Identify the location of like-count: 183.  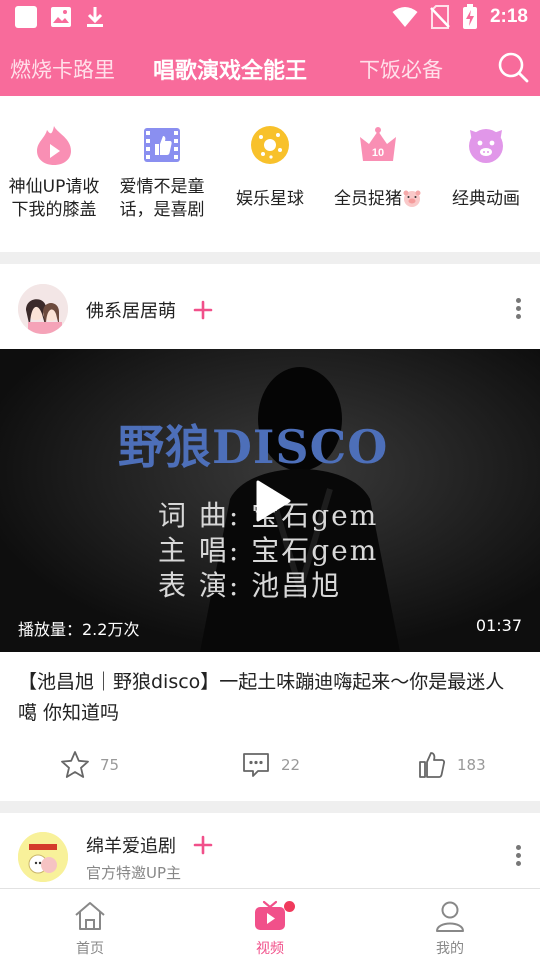
(471, 765).